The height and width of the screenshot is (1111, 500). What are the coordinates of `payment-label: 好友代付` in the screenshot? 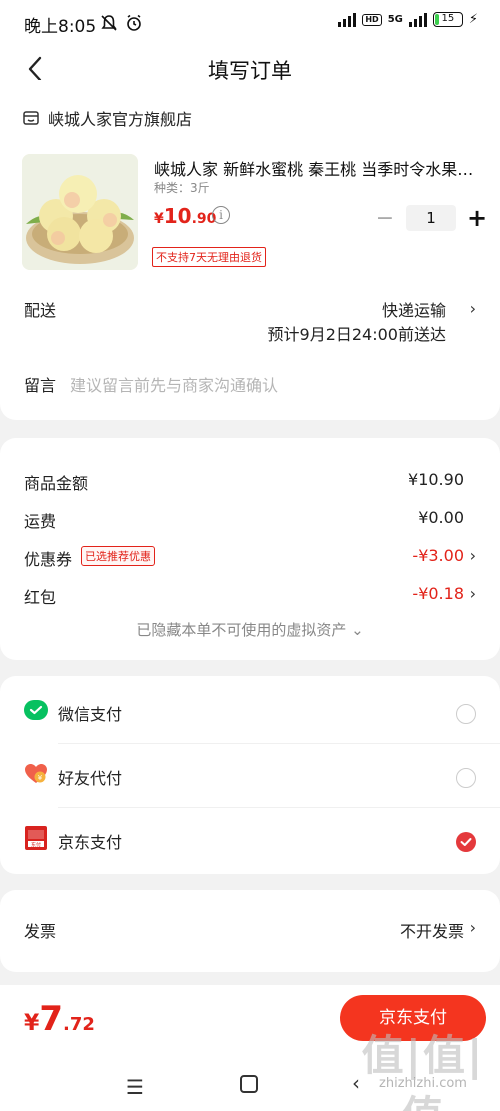 It's located at (90, 778).